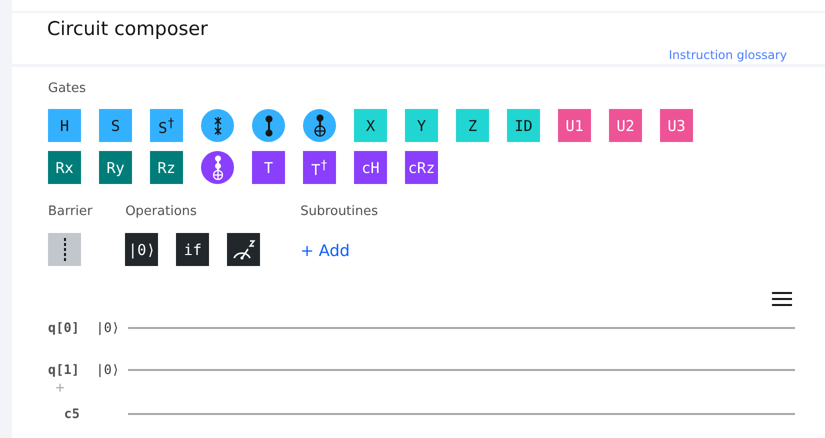 This screenshot has width=825, height=438. What do you see at coordinates (268, 167) in the screenshot?
I see `gate-tile: T` at bounding box center [268, 167].